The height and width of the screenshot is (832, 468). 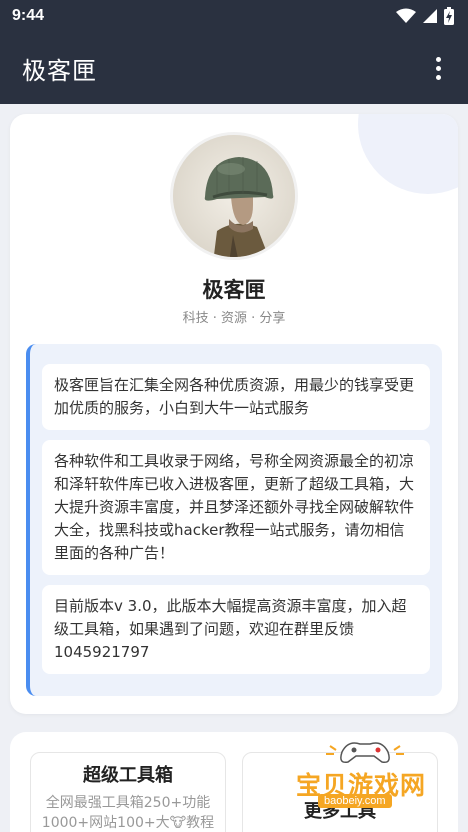 I want to click on super-toolbox-desc-1: 全网最强工具箱250+功能, so click(x=128, y=803).